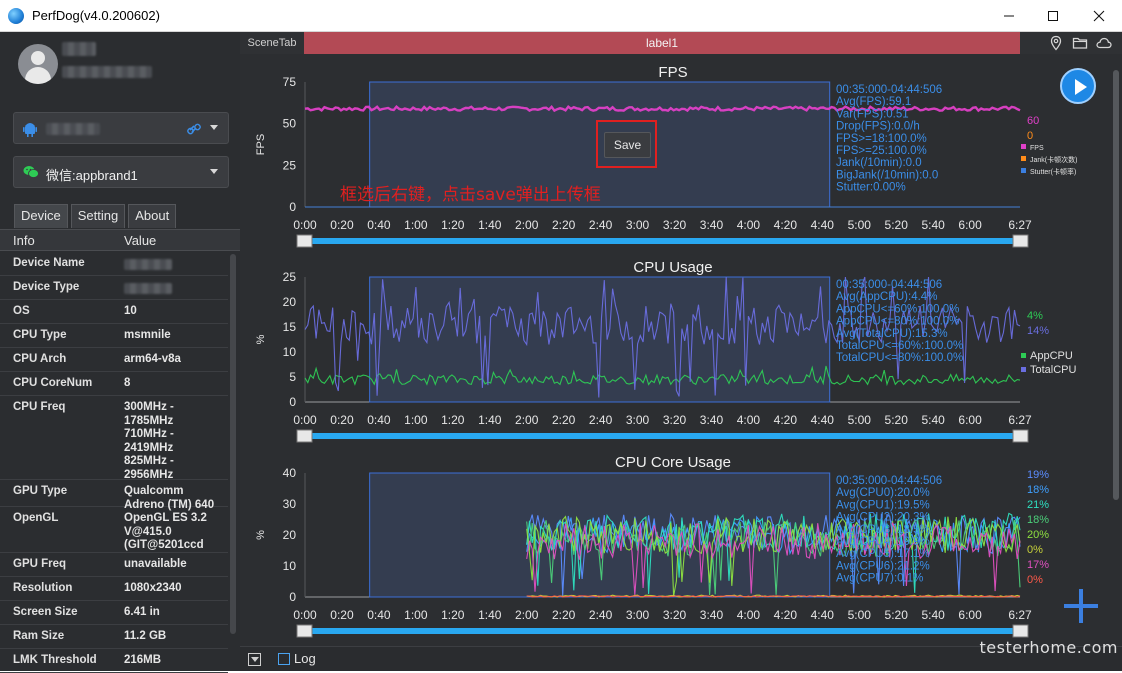 The image size is (1122, 673). Describe the element at coordinates (1053, 16) in the screenshot. I see `maximize-button` at that location.